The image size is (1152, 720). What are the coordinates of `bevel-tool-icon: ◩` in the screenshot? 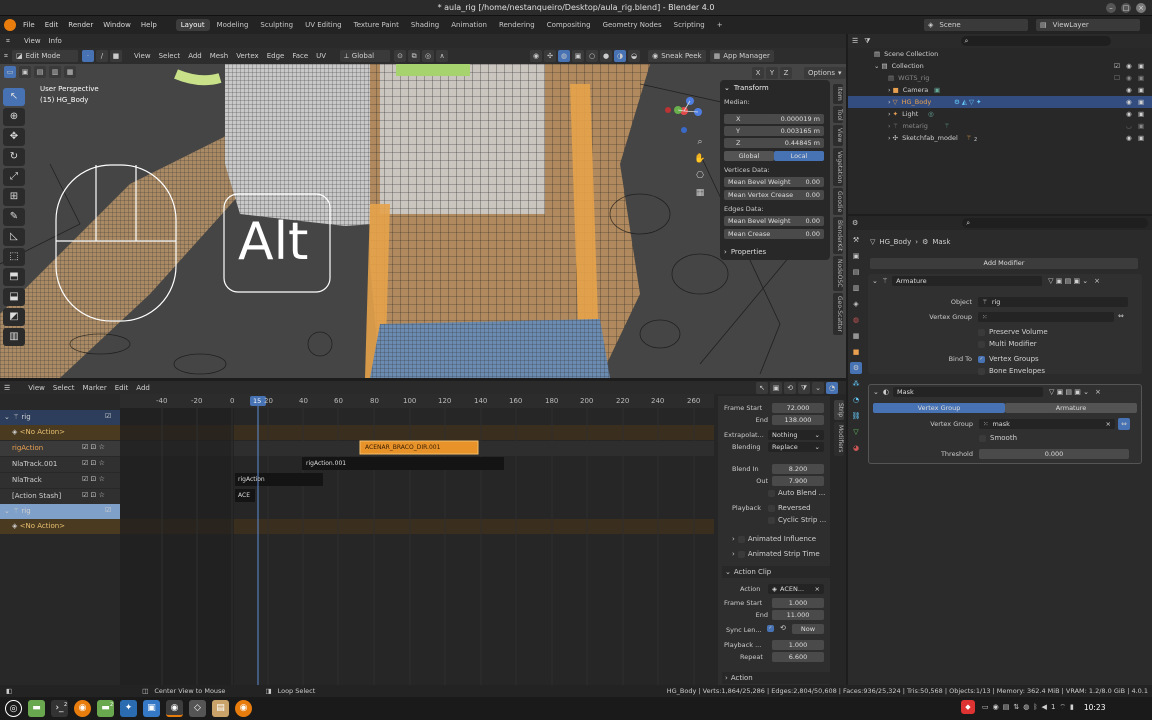 It's located at (14, 317).